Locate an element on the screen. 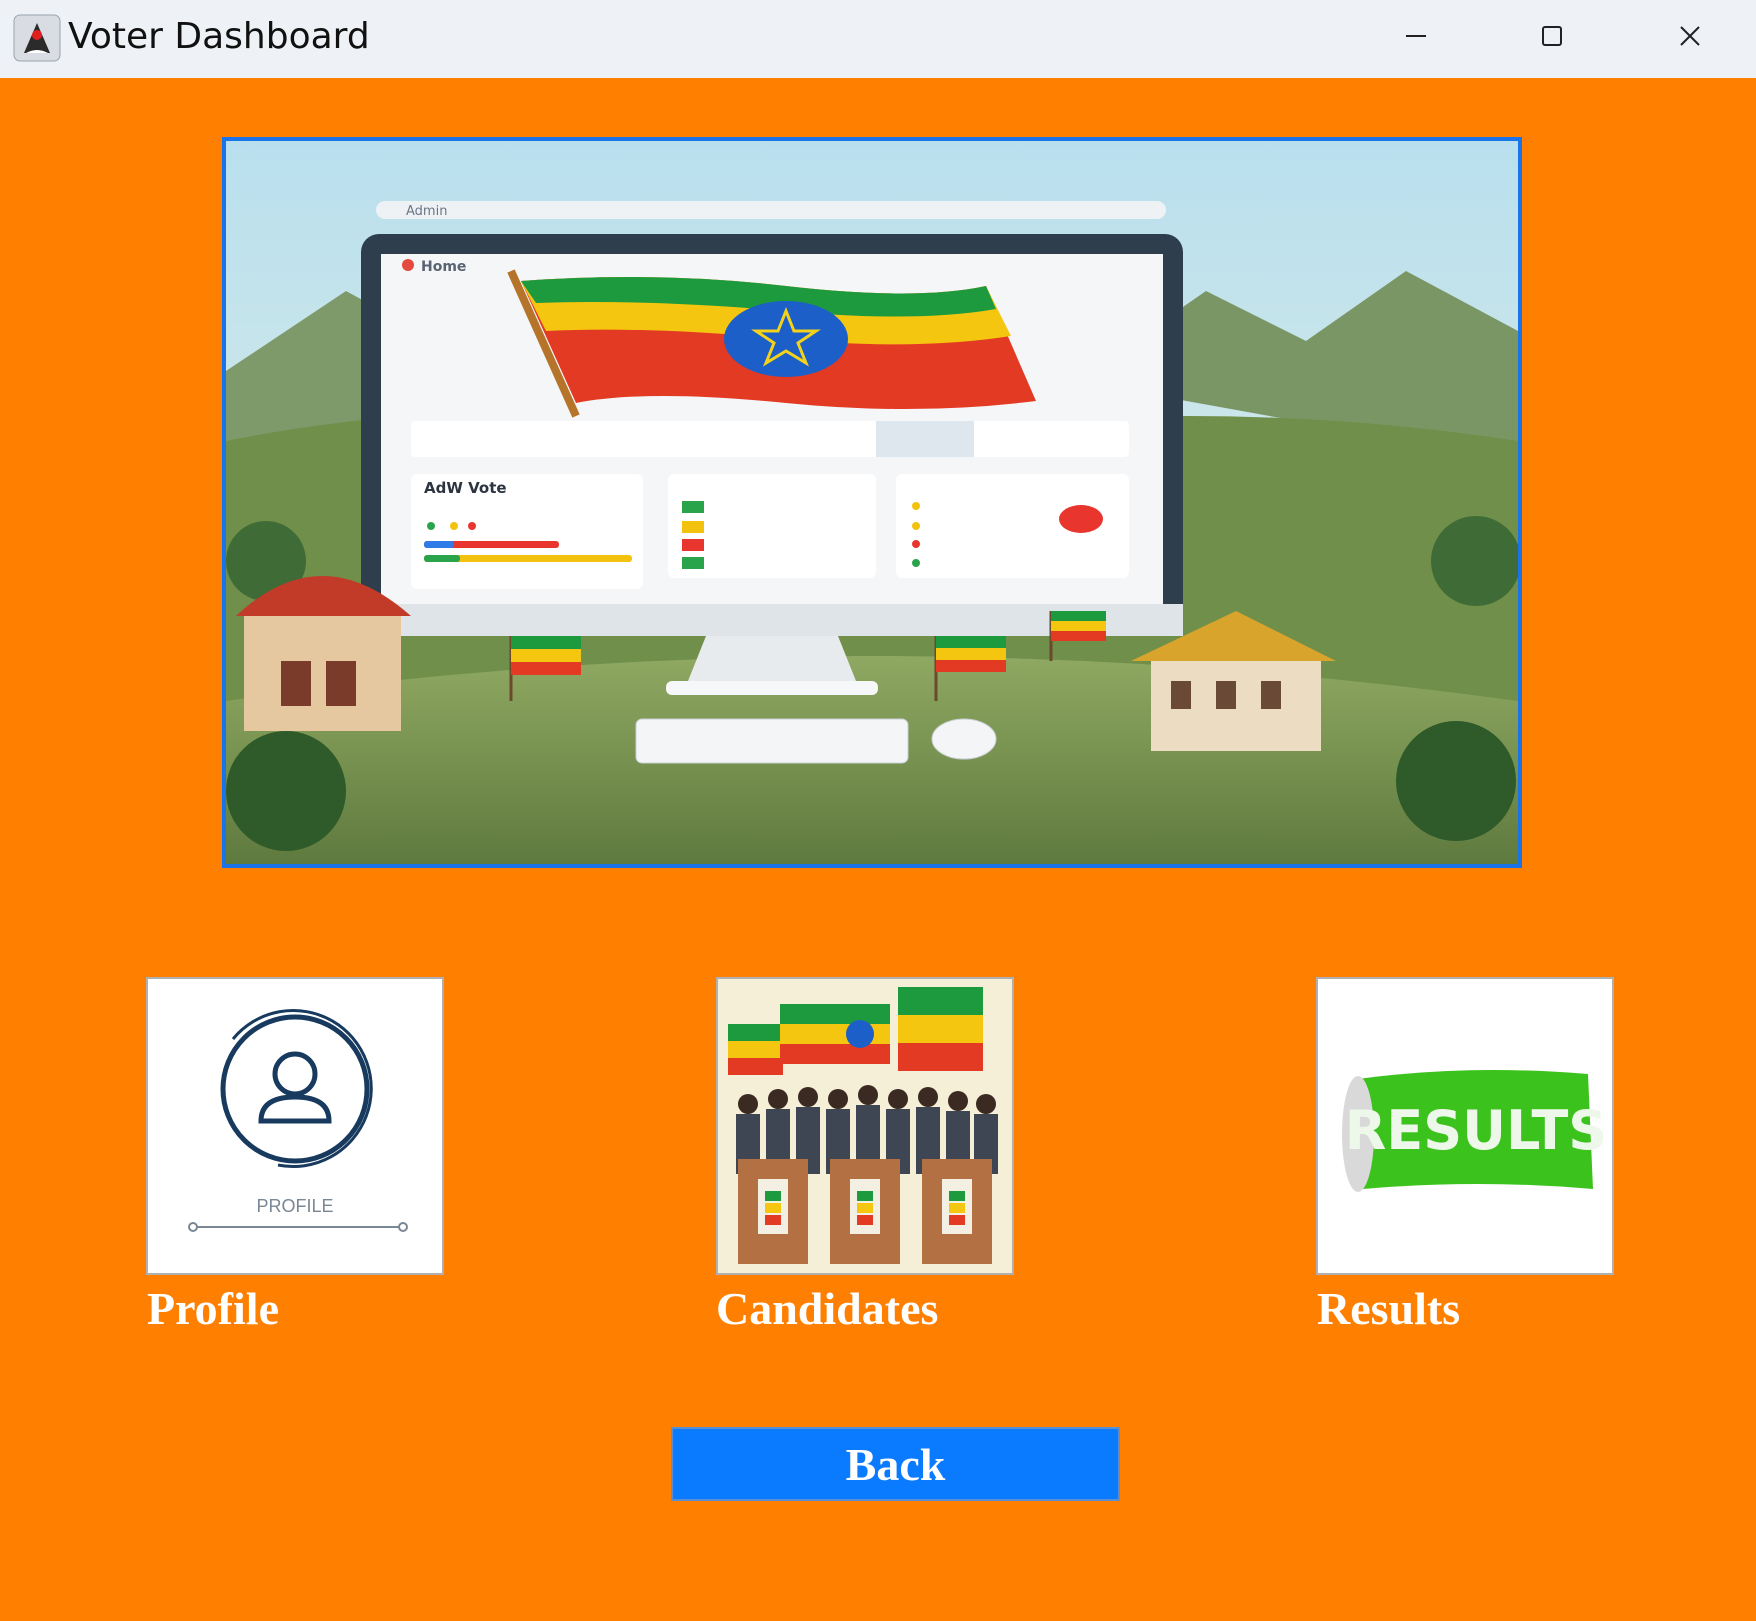  minimize-icon is located at coordinates (1416, 36).